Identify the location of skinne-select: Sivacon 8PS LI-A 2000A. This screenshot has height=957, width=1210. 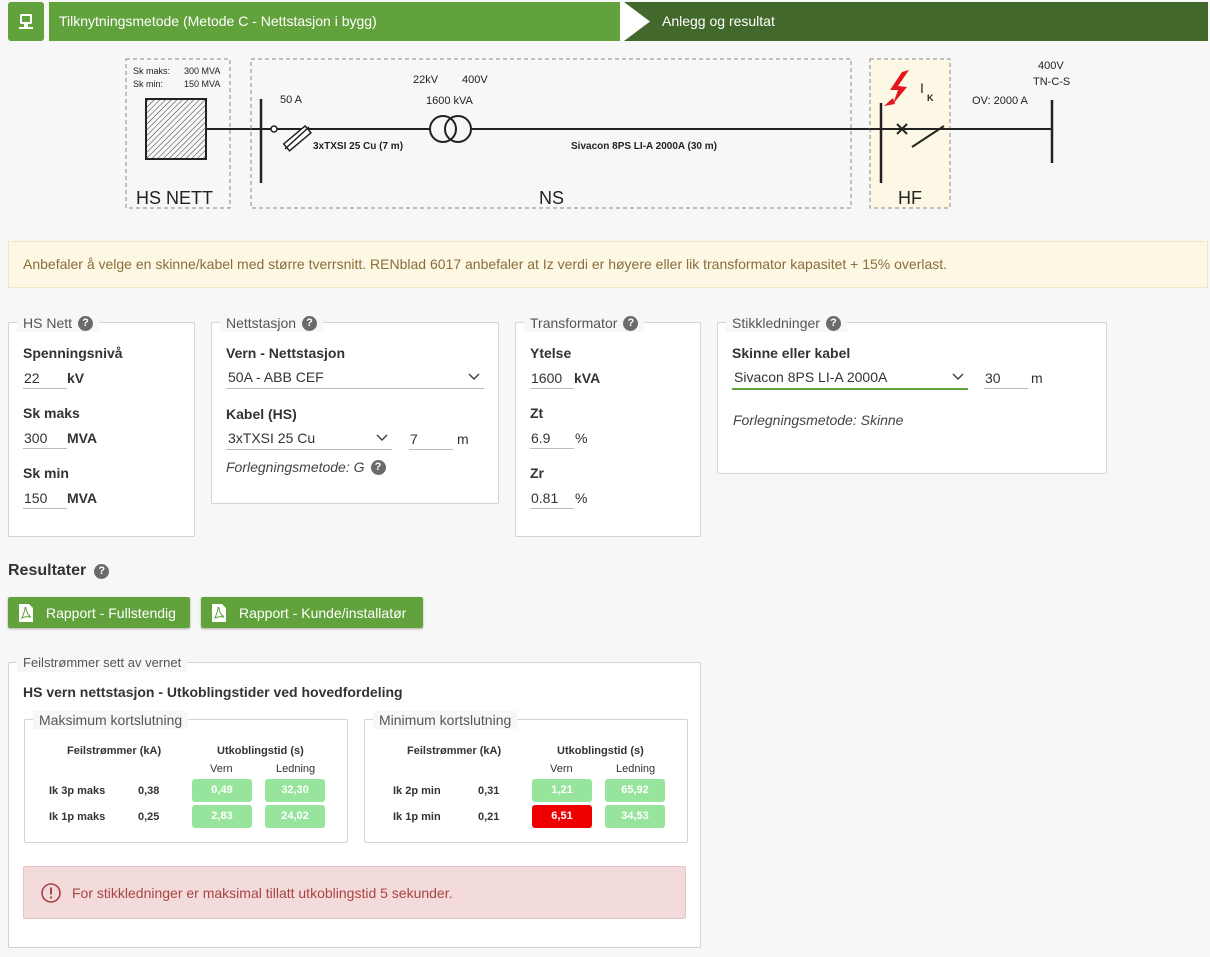
(850, 378).